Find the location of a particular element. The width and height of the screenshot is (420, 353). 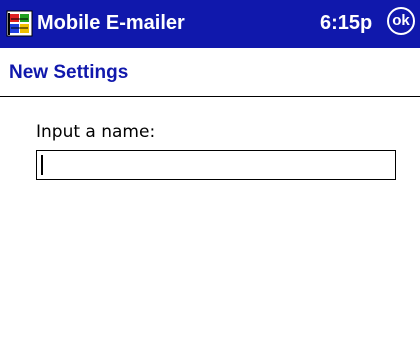

ok-button: ok is located at coordinates (401, 21).